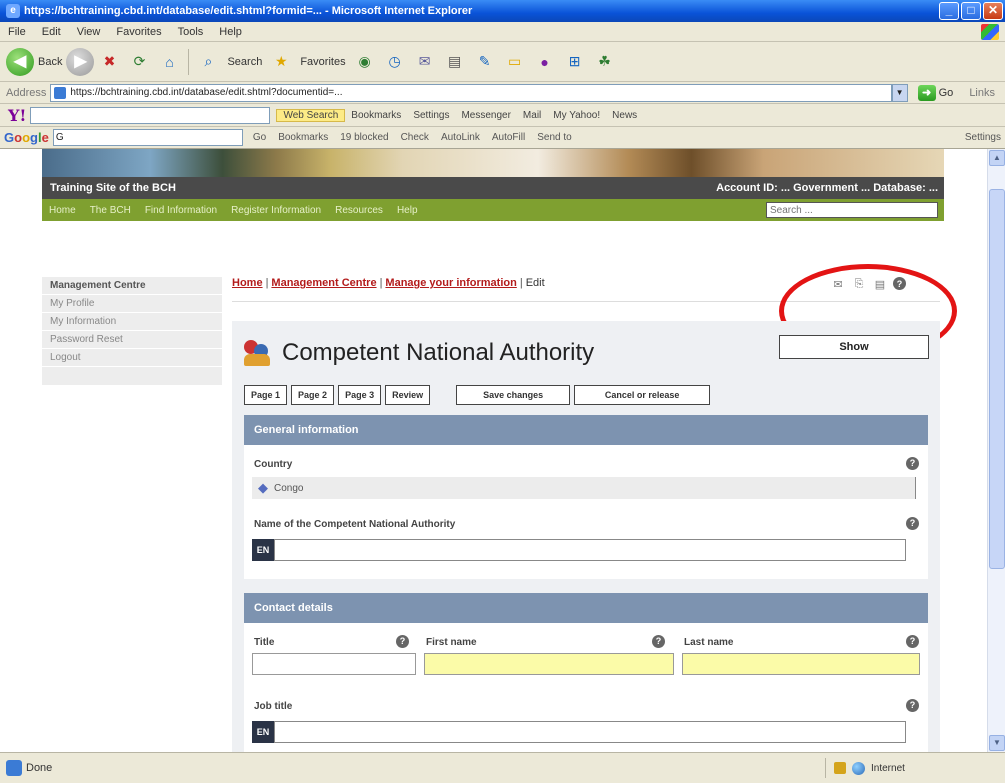 Image resolution: width=1005 pixels, height=783 pixels. What do you see at coordinates (289, 488) in the screenshot?
I see `country-value: Congo` at bounding box center [289, 488].